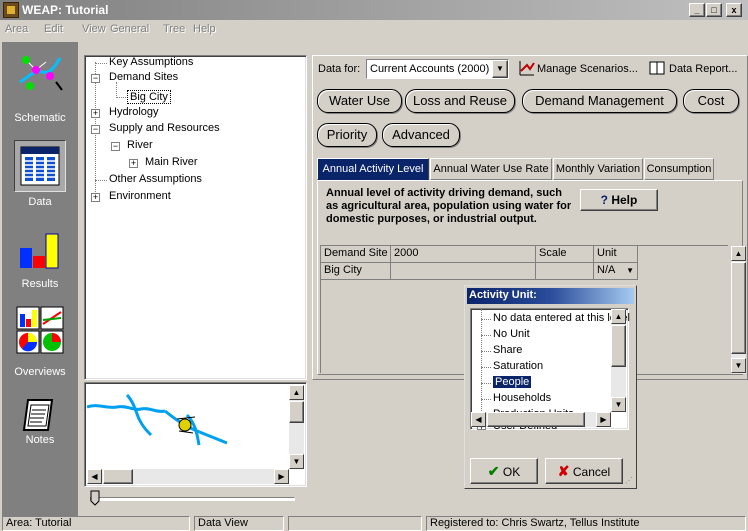  Describe the element at coordinates (53, 29) in the screenshot. I see `menu-edit: Edit` at that location.